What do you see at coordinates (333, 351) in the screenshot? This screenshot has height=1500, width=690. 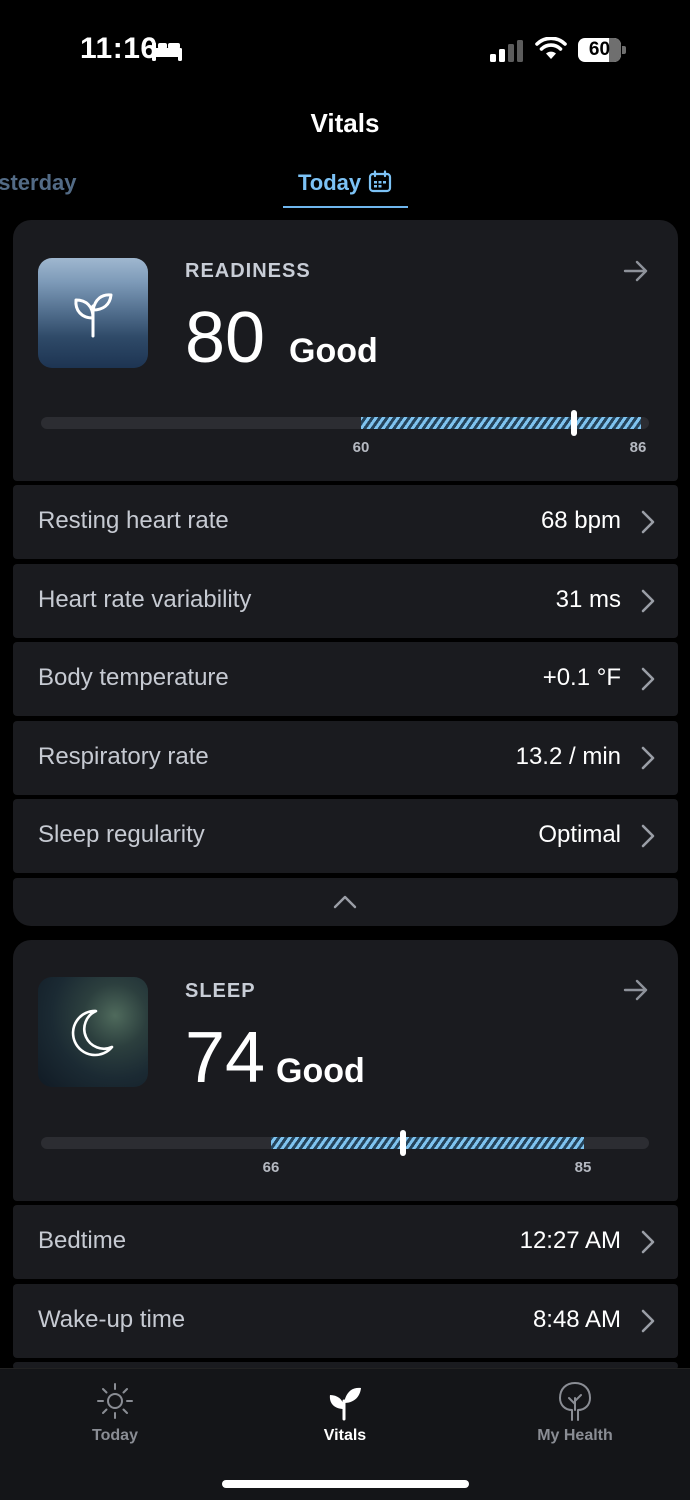 I see `readiness-rating: Good` at bounding box center [333, 351].